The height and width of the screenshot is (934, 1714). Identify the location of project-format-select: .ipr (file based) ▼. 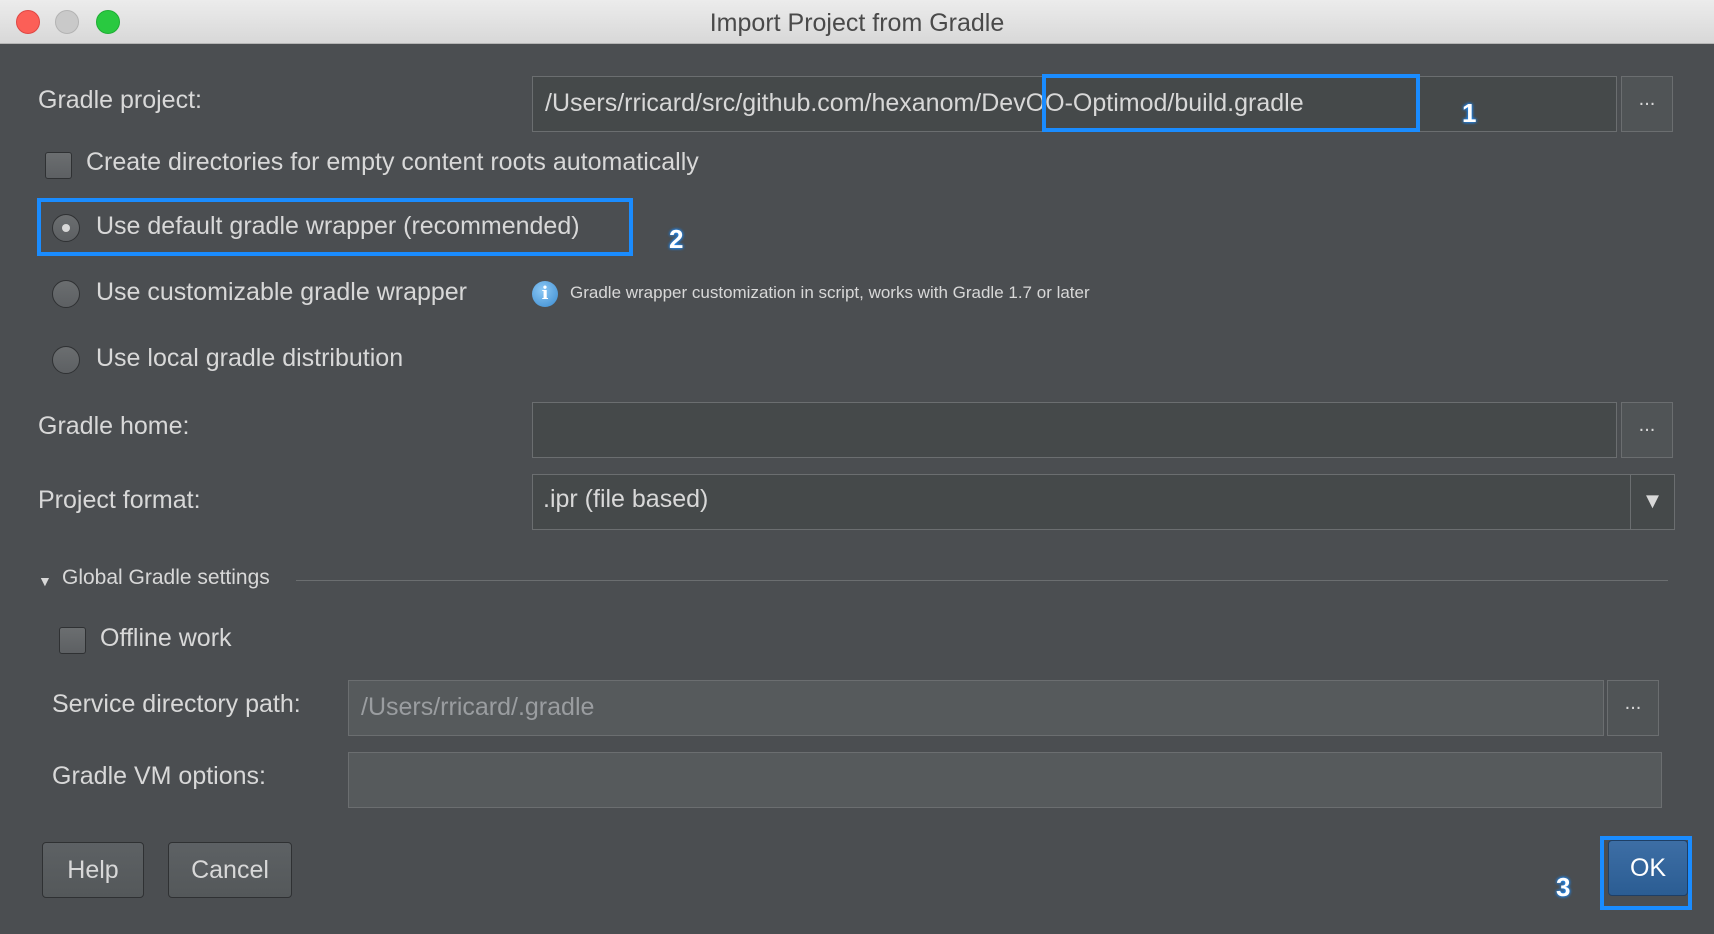
(1103, 502).